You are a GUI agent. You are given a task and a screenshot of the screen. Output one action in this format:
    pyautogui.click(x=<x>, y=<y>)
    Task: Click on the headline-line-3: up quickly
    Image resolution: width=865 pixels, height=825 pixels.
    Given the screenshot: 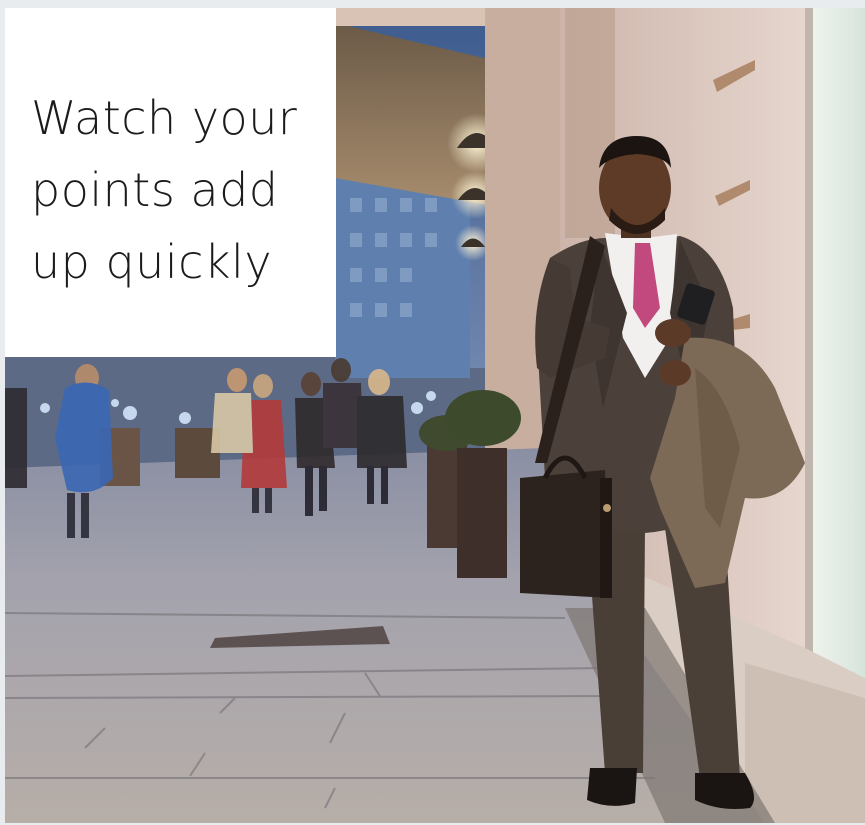 What is the action you would take?
    pyautogui.click(x=152, y=262)
    